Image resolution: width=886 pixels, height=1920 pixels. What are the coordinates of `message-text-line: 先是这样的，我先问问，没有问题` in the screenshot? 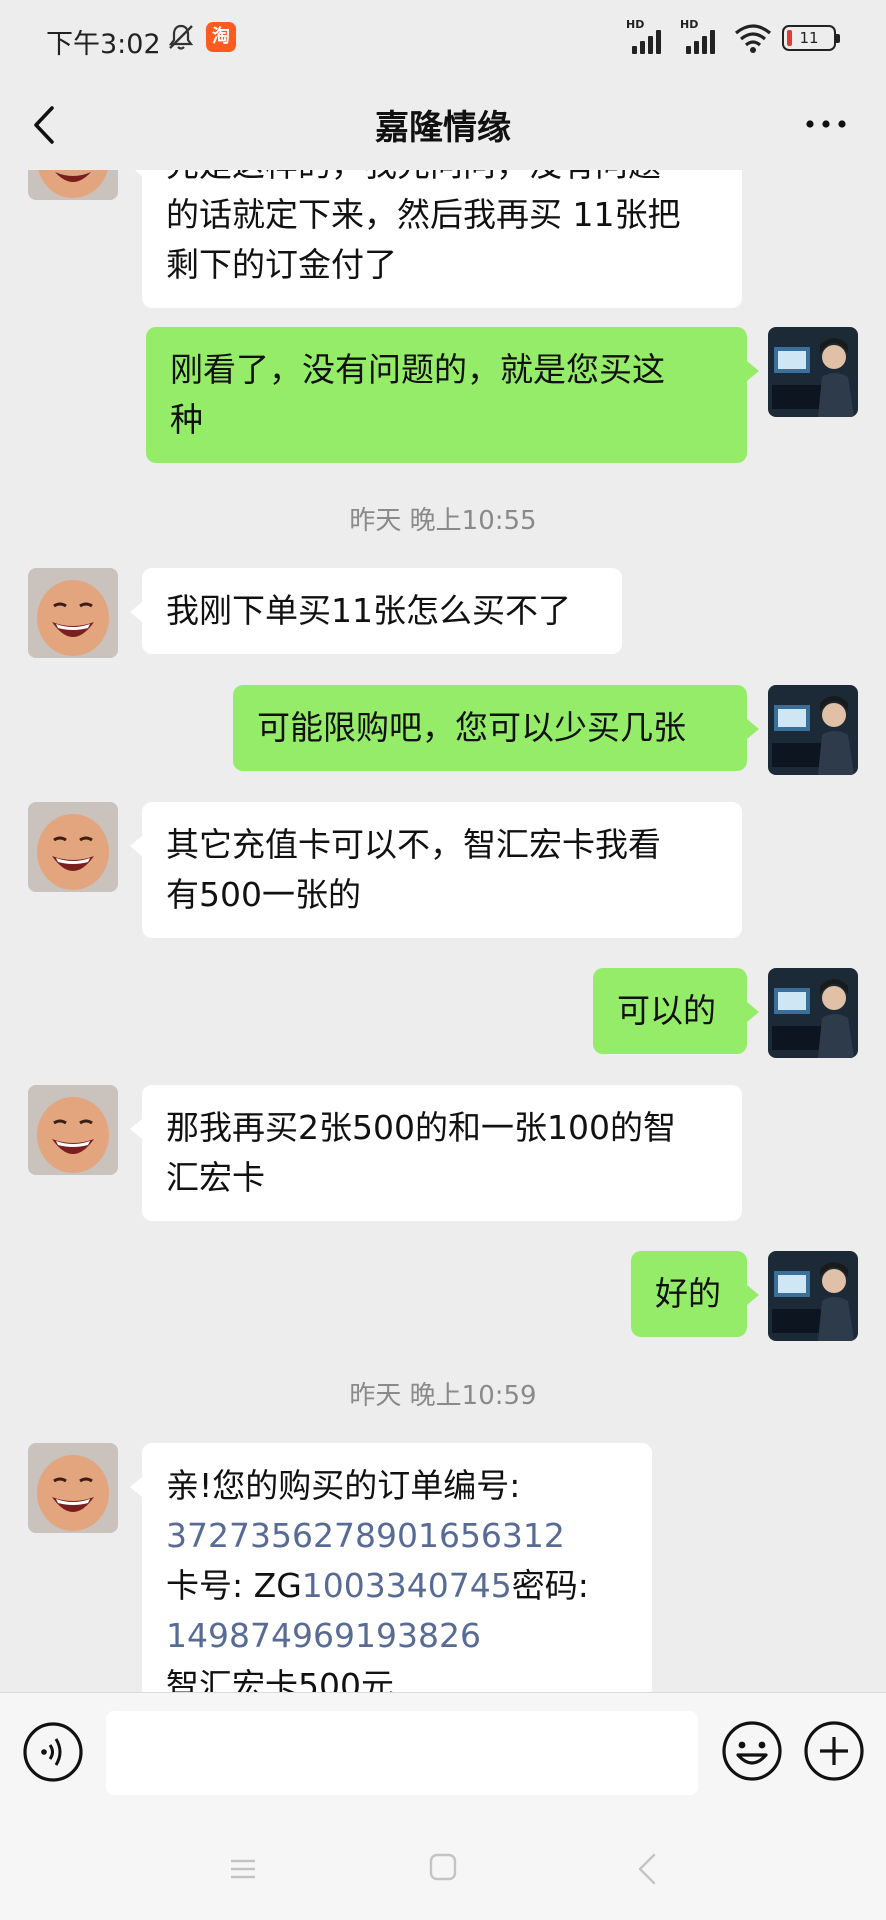 It's located at (442, 180).